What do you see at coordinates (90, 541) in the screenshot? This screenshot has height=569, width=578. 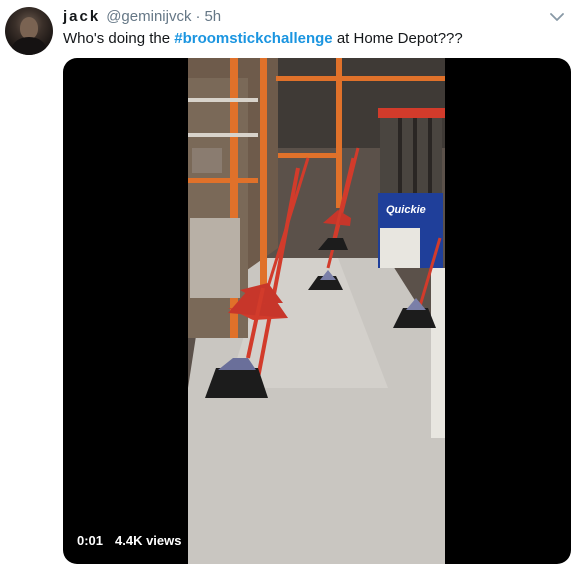 I see `video-duration: 0:01` at bounding box center [90, 541].